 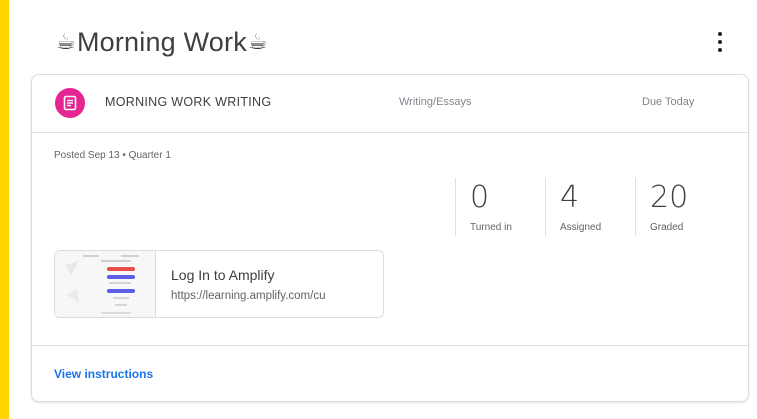 What do you see at coordinates (188, 102) in the screenshot?
I see `assignment-title: MORNING WORK WRITING` at bounding box center [188, 102].